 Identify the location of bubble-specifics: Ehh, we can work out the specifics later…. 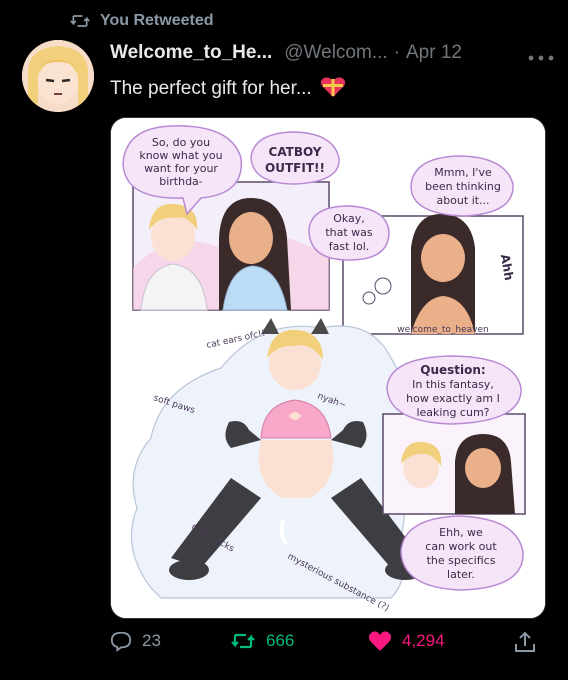
(462, 553).